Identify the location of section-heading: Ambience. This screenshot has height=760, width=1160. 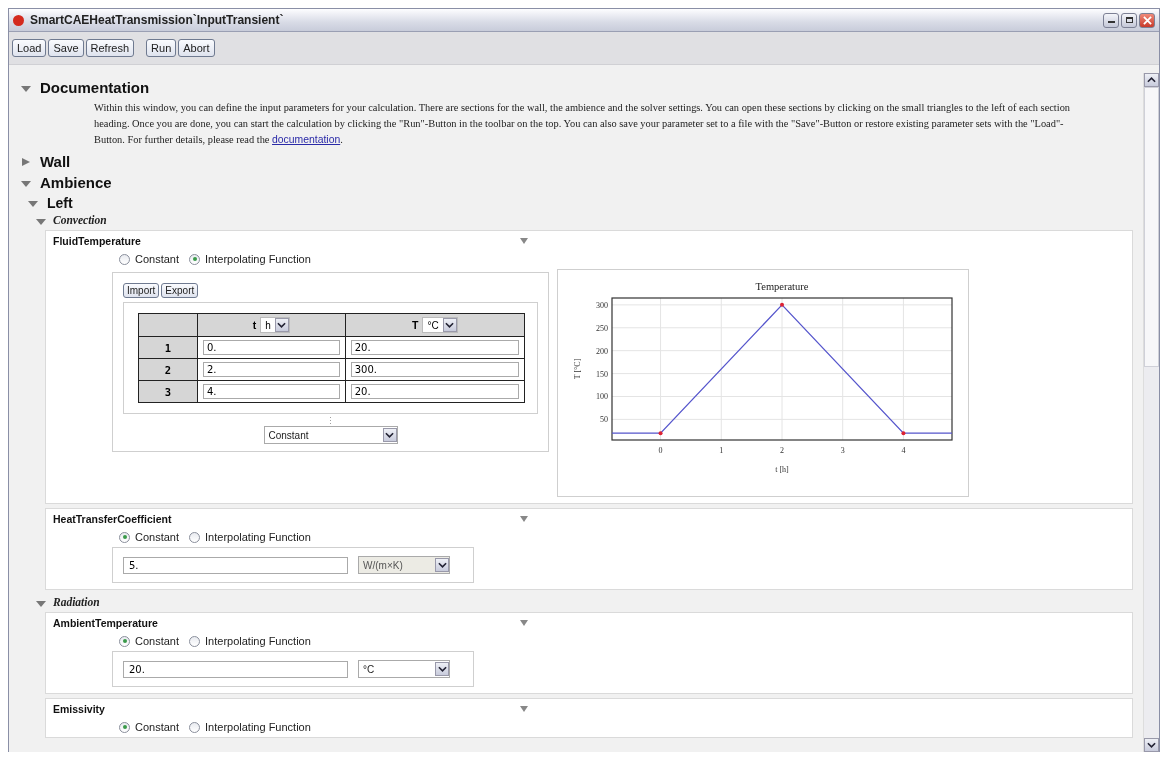
(76, 182).